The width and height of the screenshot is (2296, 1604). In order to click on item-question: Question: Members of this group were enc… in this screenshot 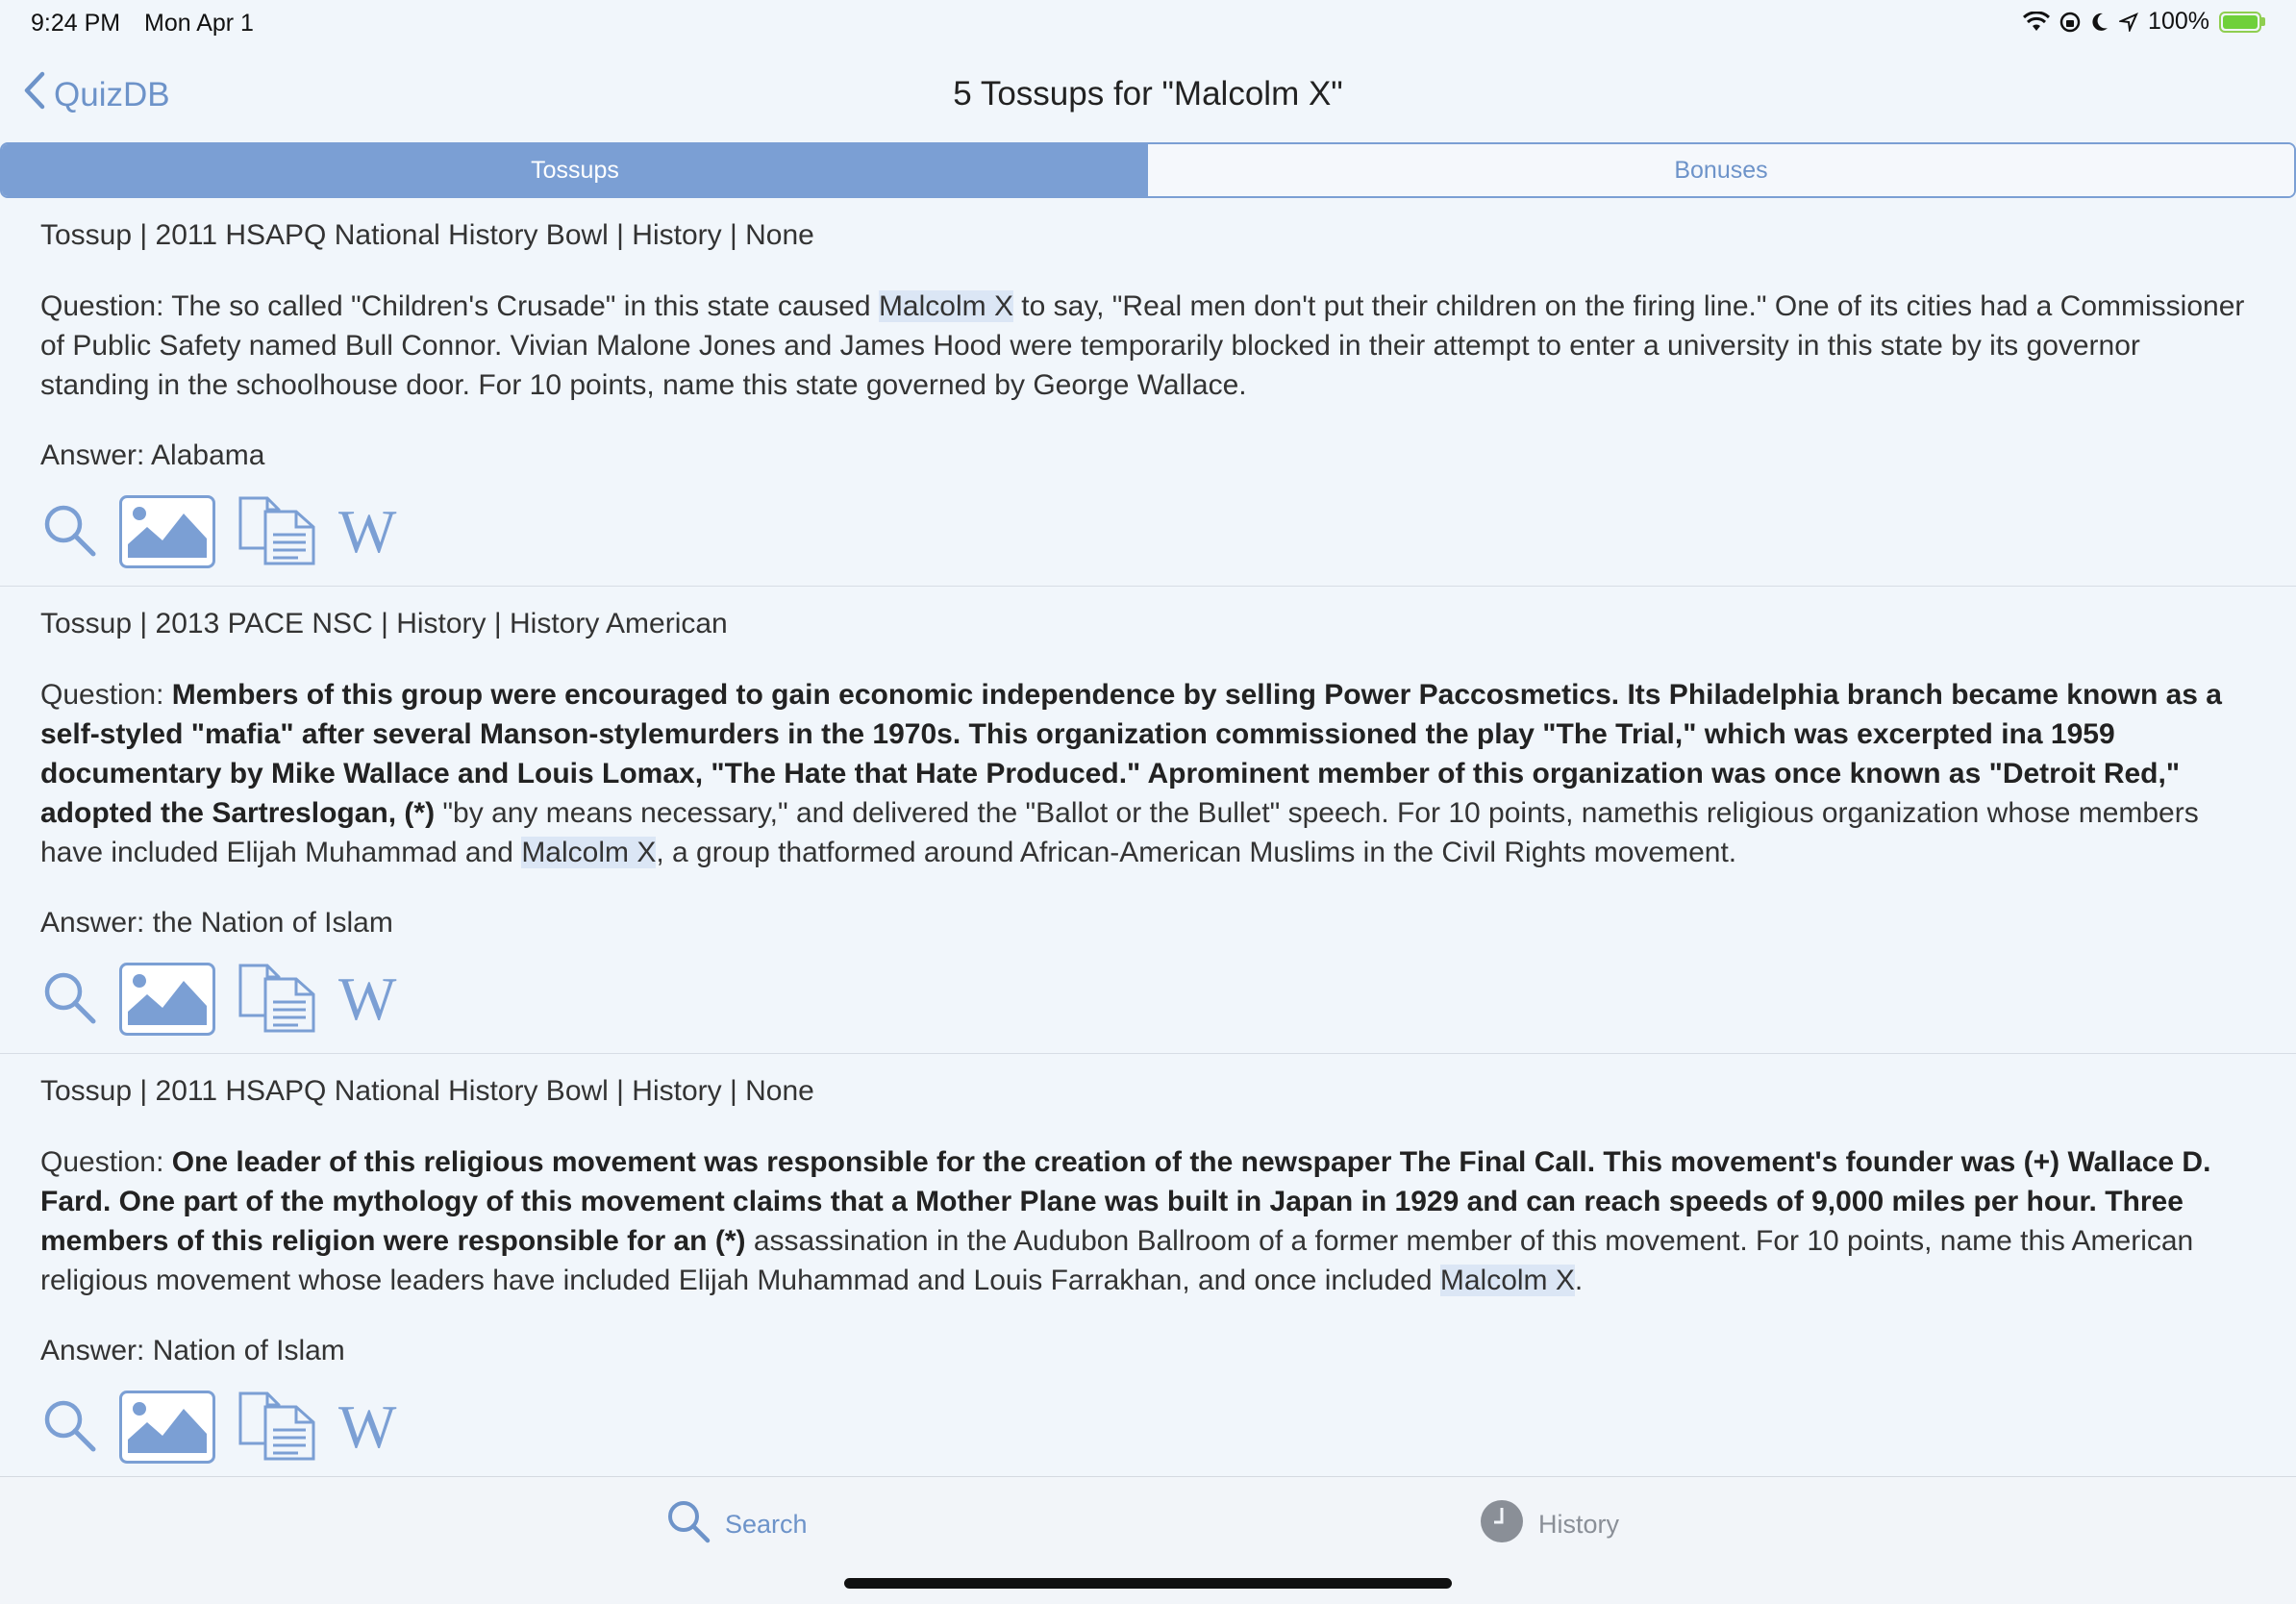, I will do `click(1148, 773)`.